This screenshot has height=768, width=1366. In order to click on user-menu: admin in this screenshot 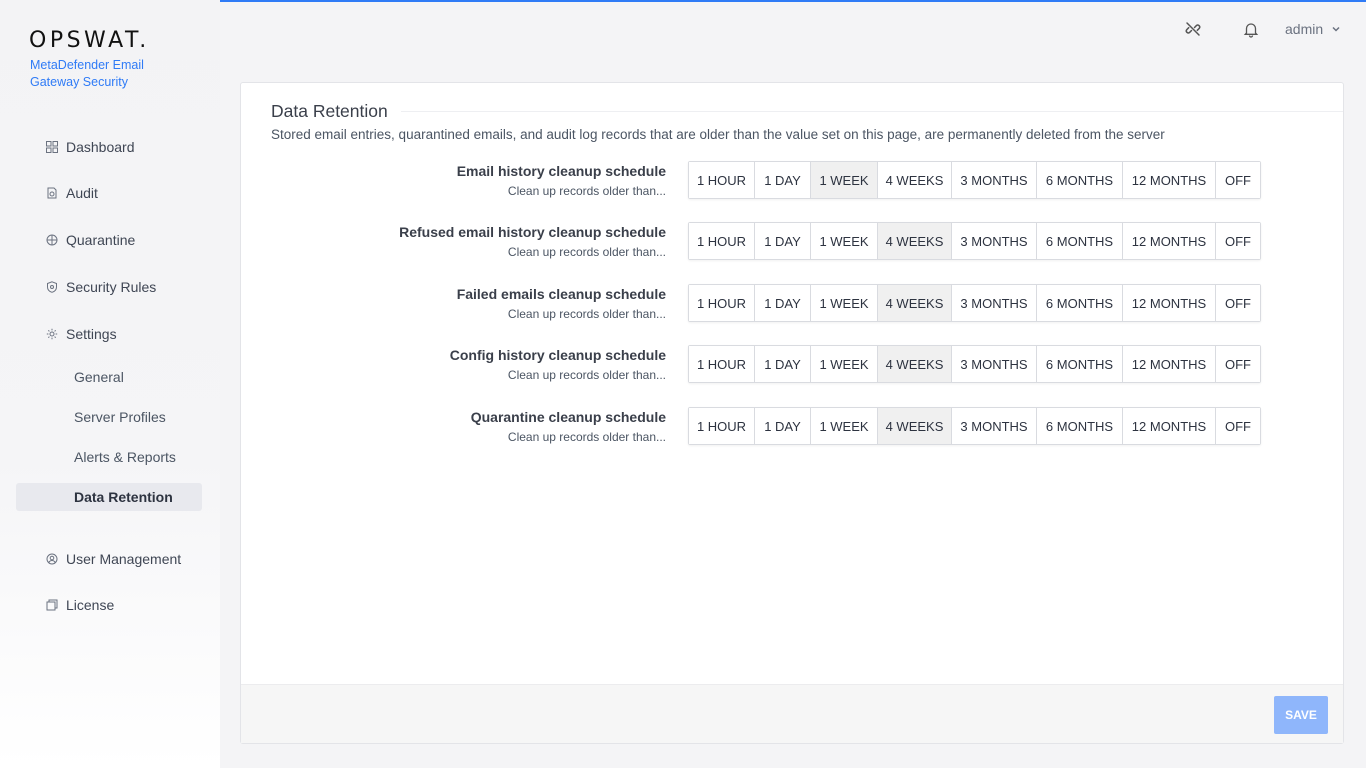, I will do `click(1313, 29)`.